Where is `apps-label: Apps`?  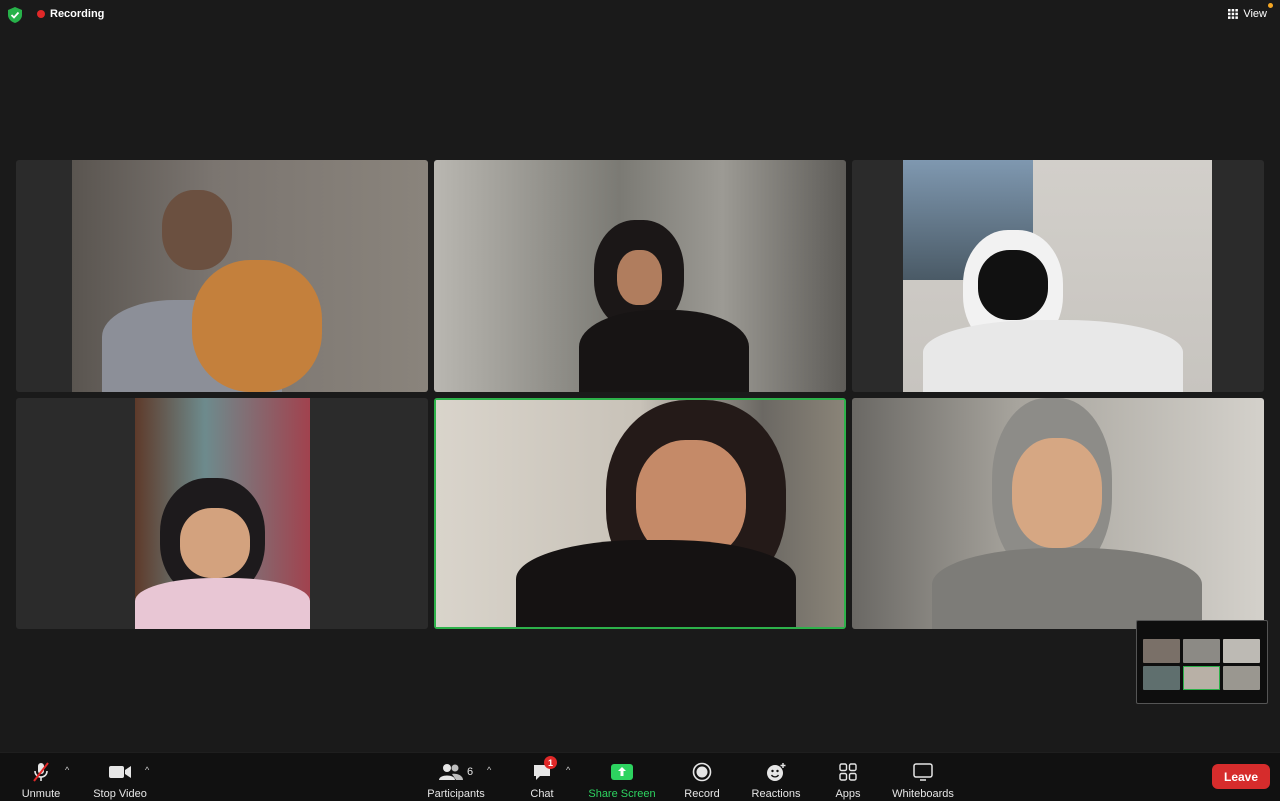 apps-label: Apps is located at coordinates (848, 794).